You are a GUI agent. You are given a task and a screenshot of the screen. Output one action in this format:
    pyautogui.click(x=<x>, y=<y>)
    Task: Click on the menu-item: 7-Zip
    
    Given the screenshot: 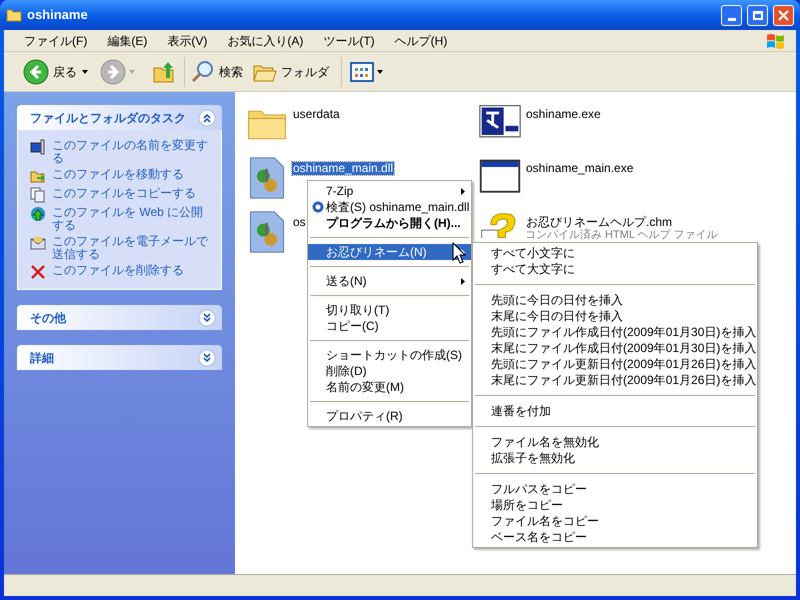 What is the action you would take?
    pyautogui.click(x=389, y=191)
    